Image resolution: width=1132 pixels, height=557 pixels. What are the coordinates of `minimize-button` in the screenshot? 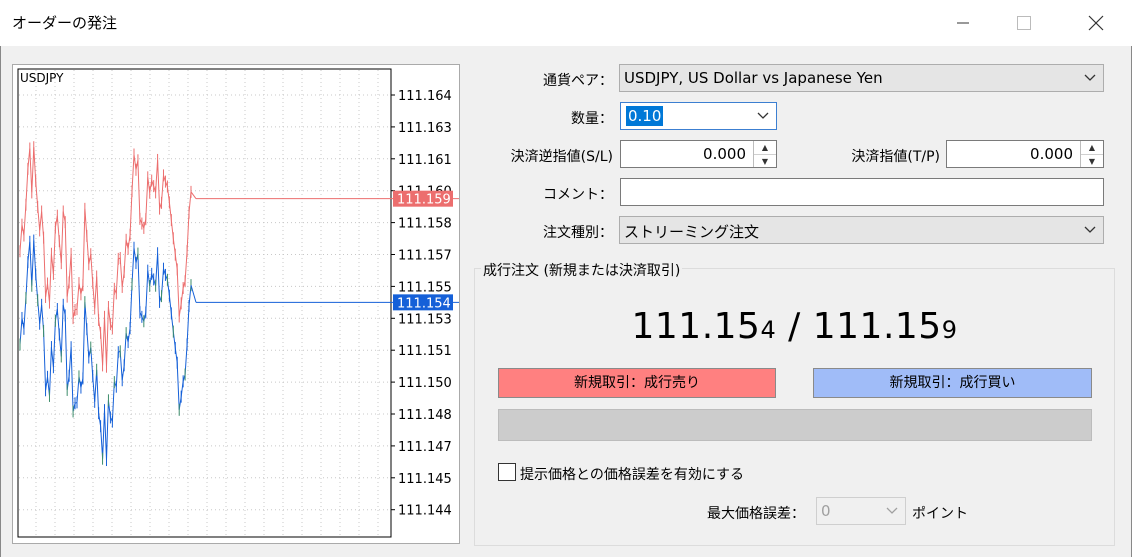 It's located at (963, 23).